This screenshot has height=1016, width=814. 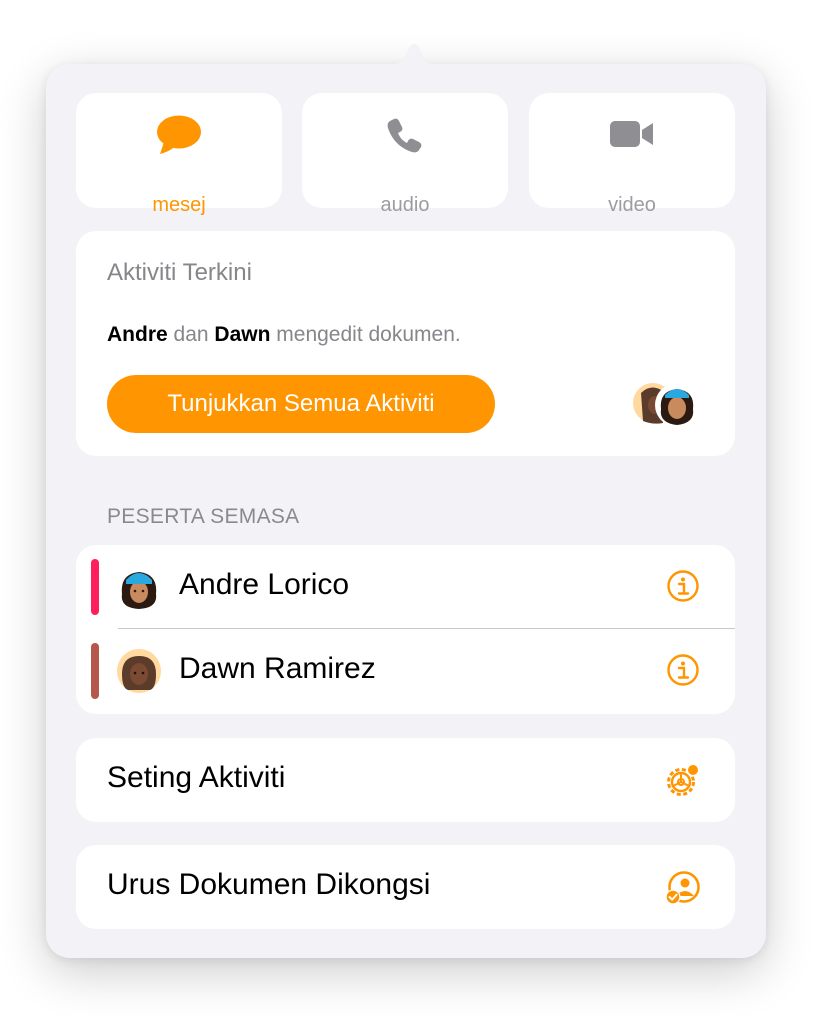 I want to click on participant-avatars-stack, so click(x=666, y=405).